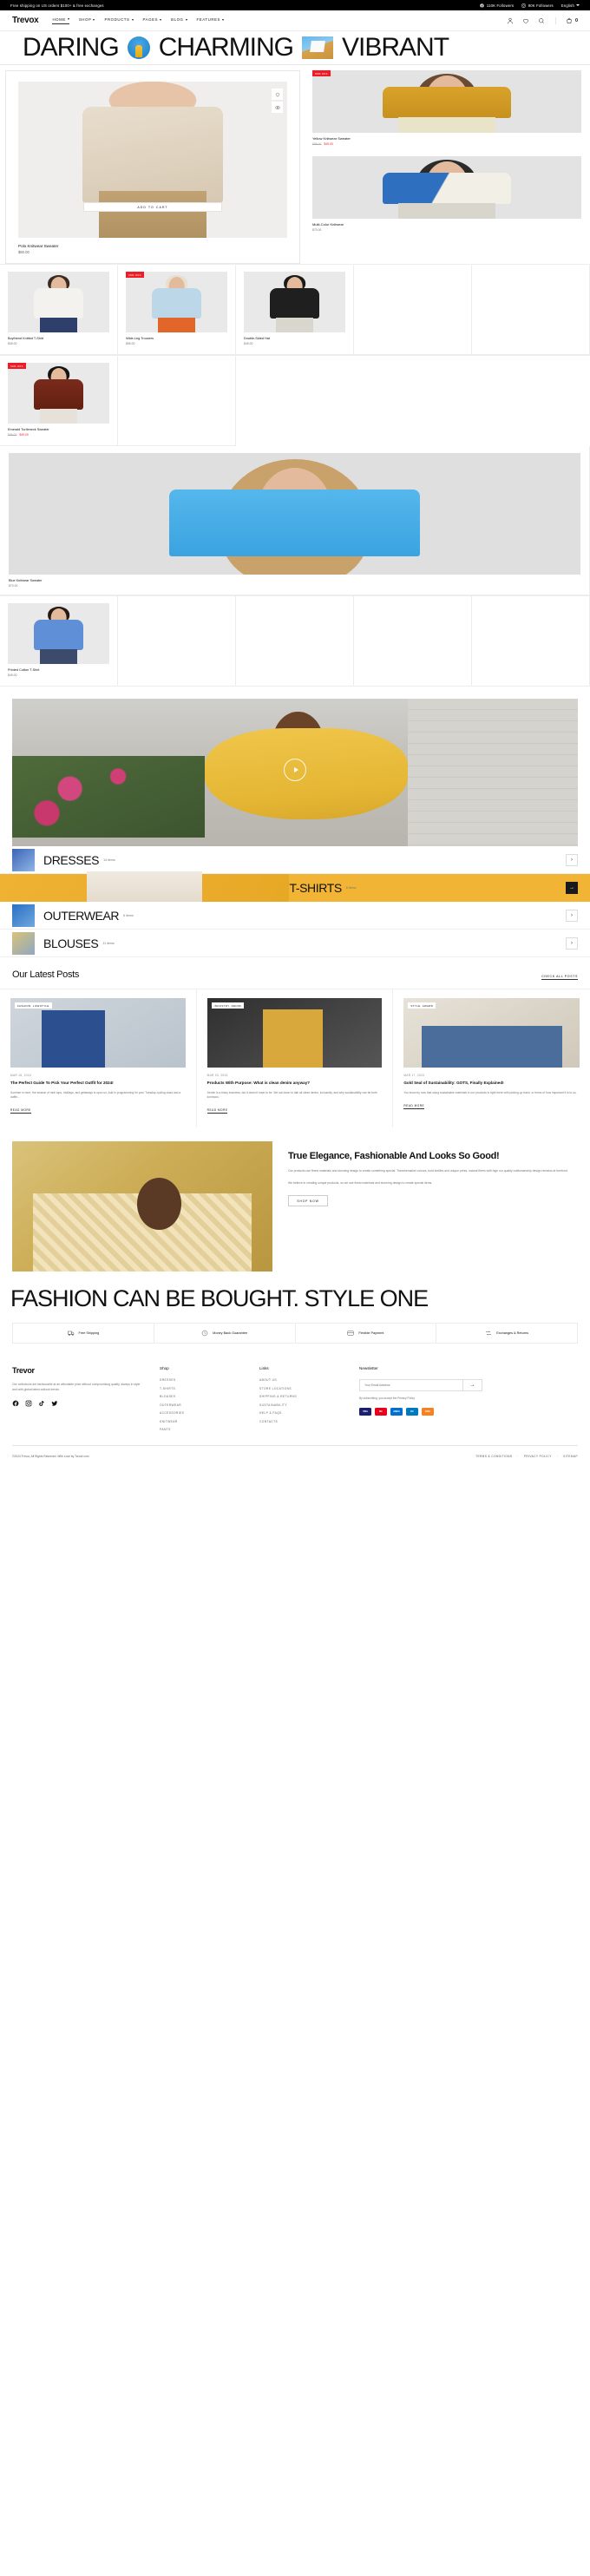 The height and width of the screenshot is (2576, 590). Describe the element at coordinates (58, 435) in the screenshot. I see `price-row: $98.00 $49.00` at that location.